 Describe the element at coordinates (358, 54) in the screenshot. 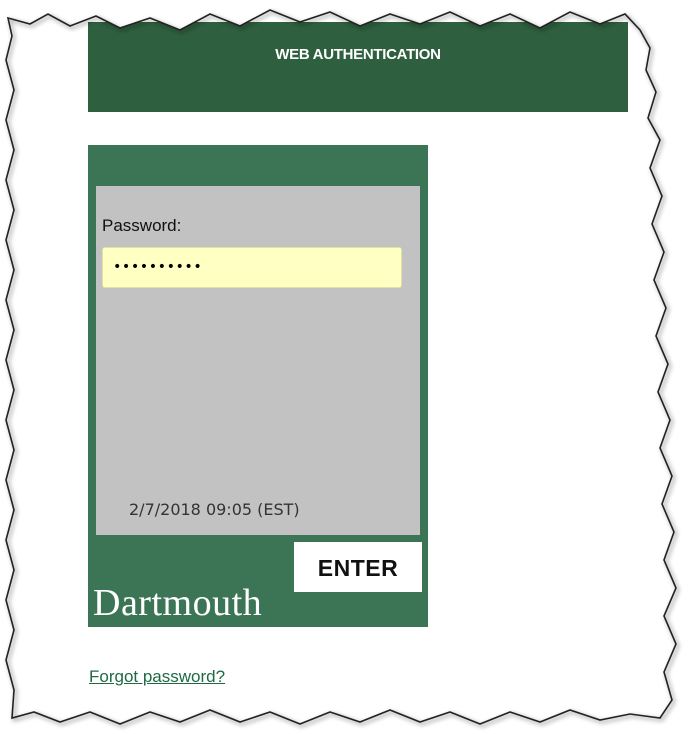

I see `page-title: WEB AUTHENTICATION` at that location.